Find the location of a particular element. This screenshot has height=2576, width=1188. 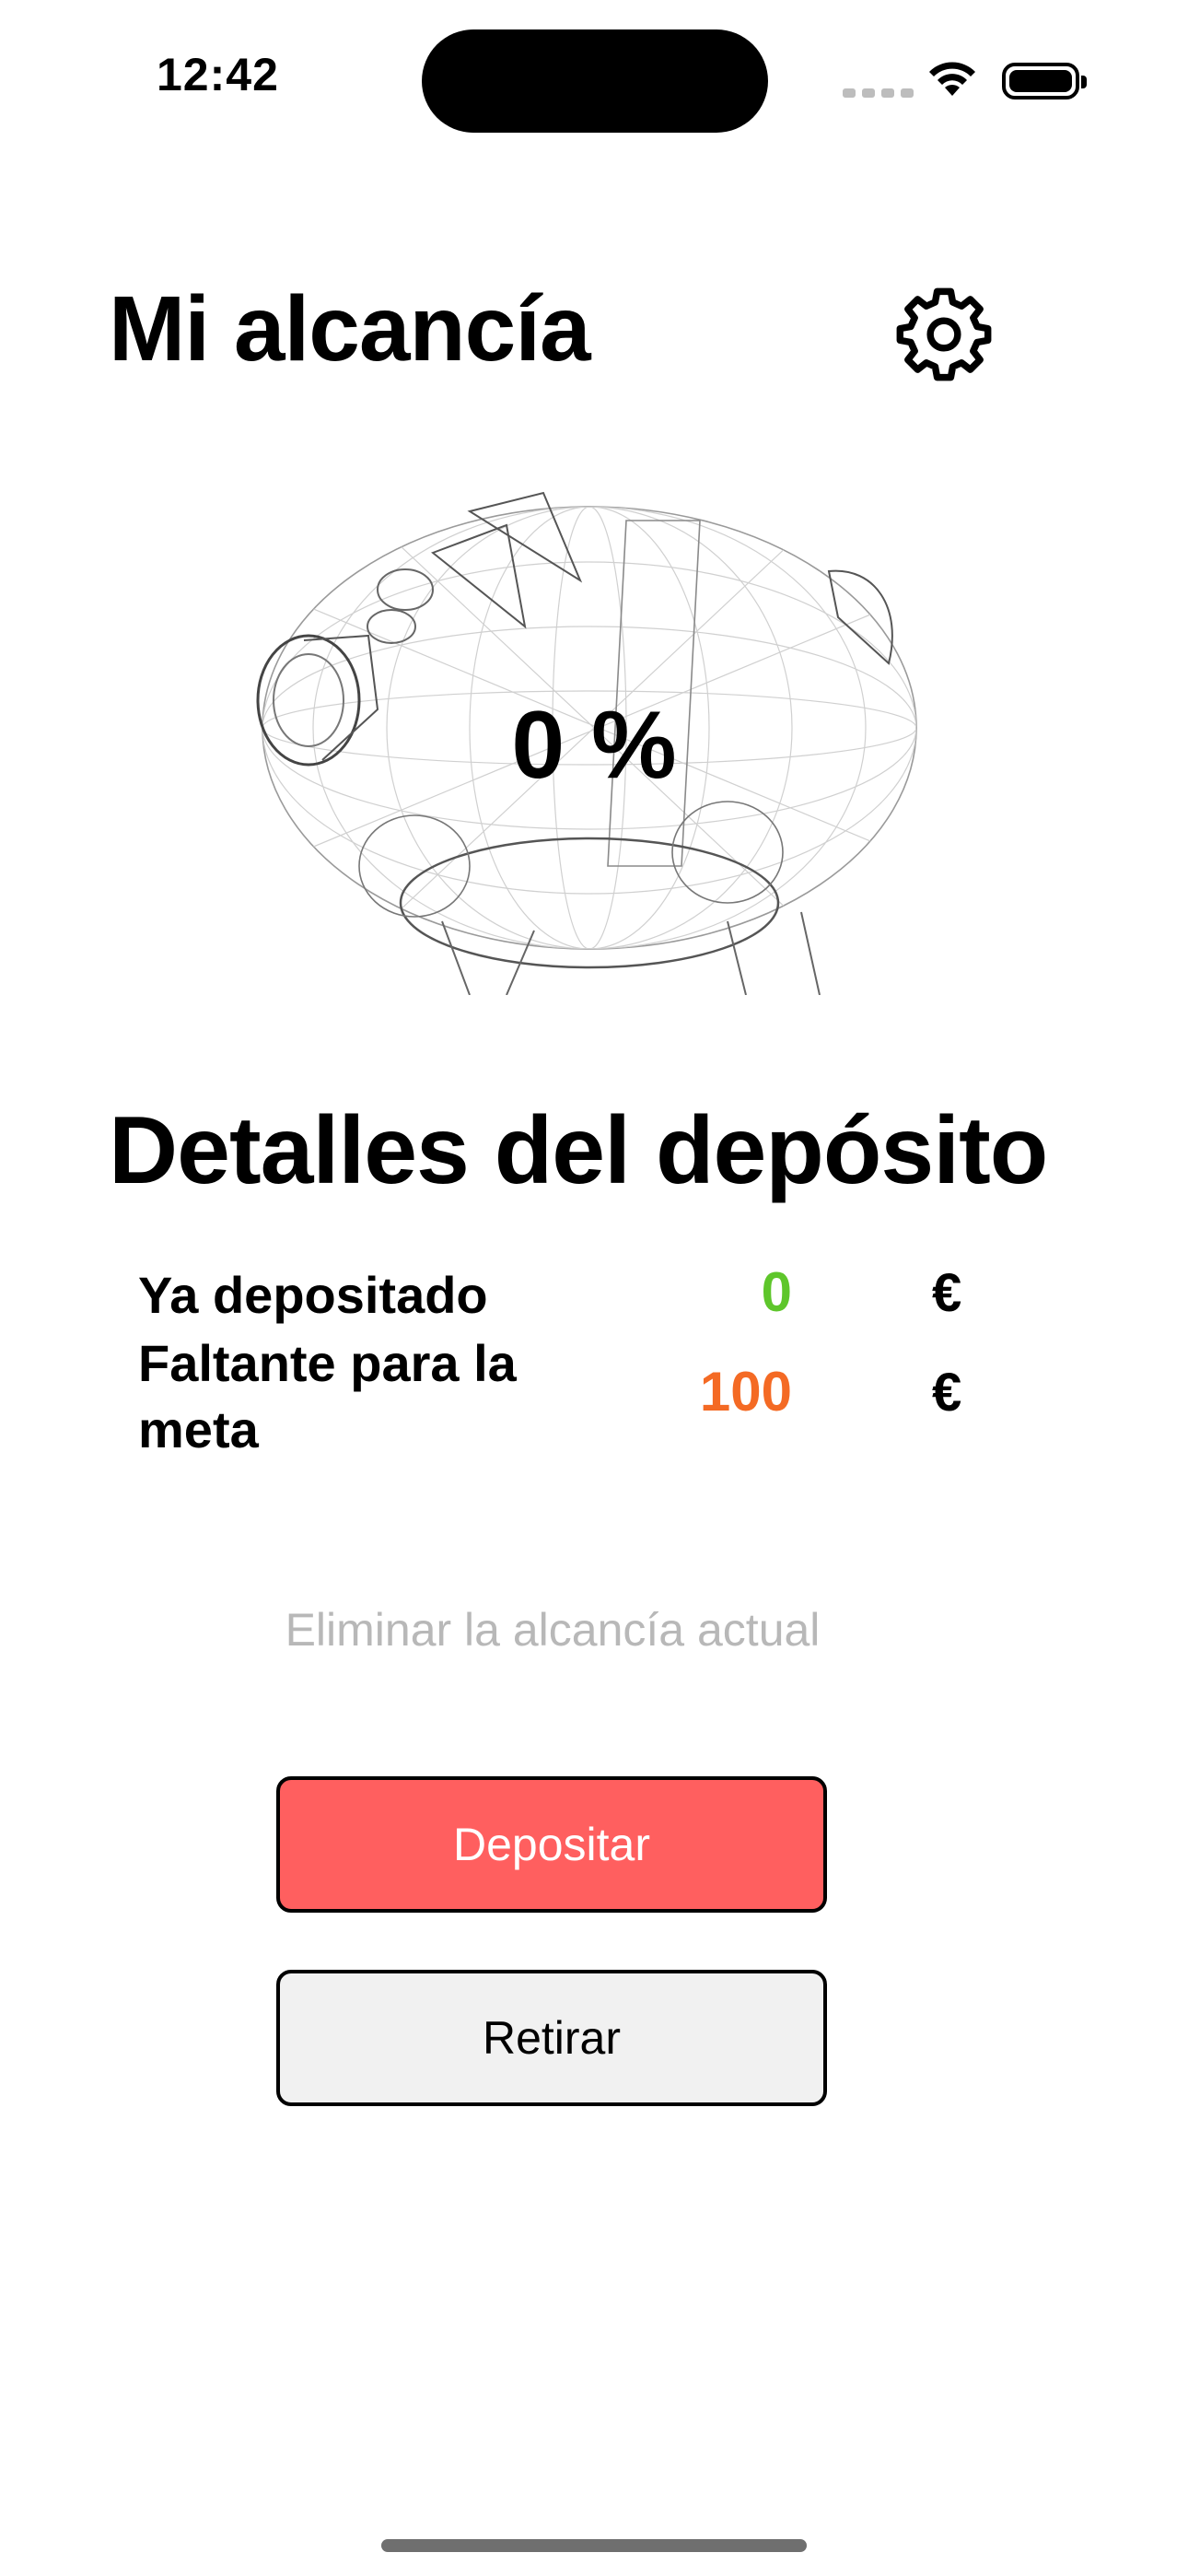

deposited-currency: € is located at coordinates (947, 1293).